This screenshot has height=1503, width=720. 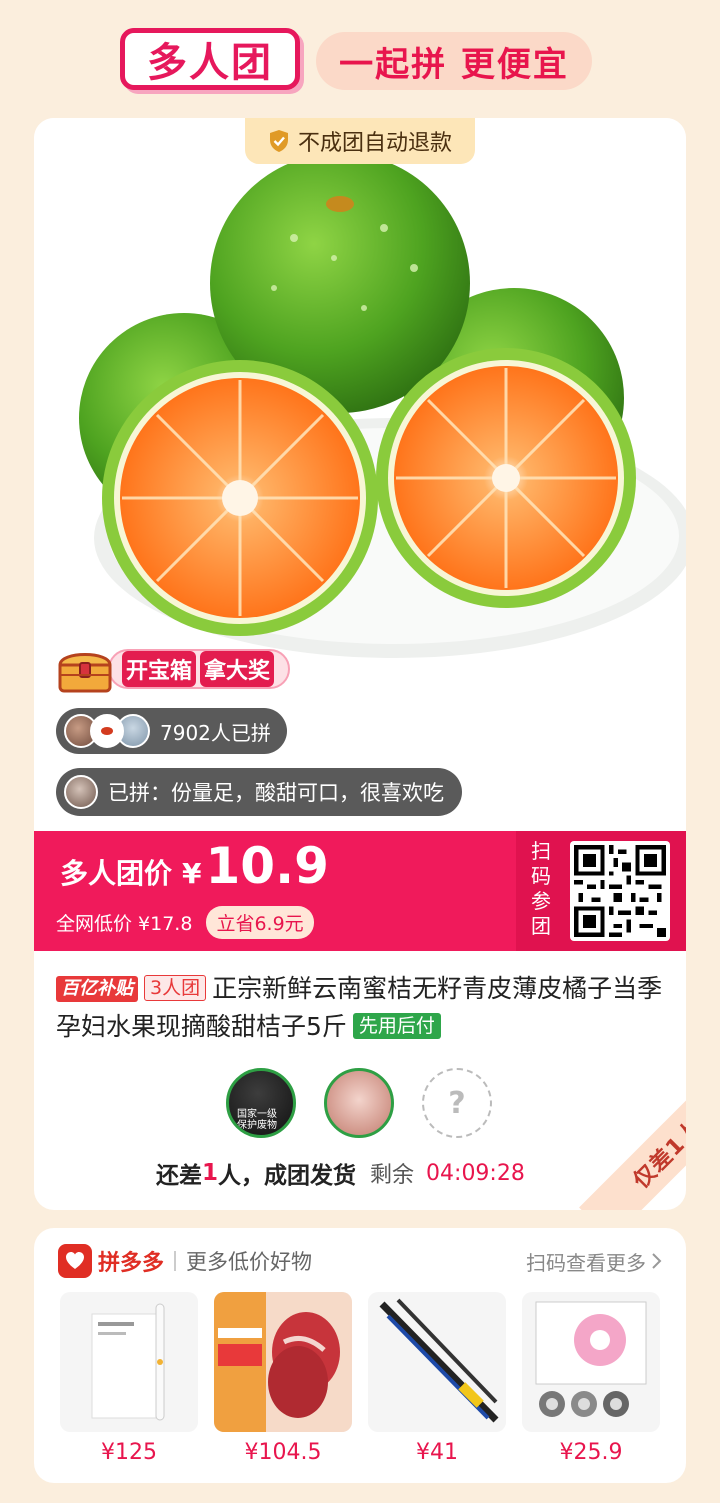 I want to click on scan-char: 参, so click(x=541, y=901).